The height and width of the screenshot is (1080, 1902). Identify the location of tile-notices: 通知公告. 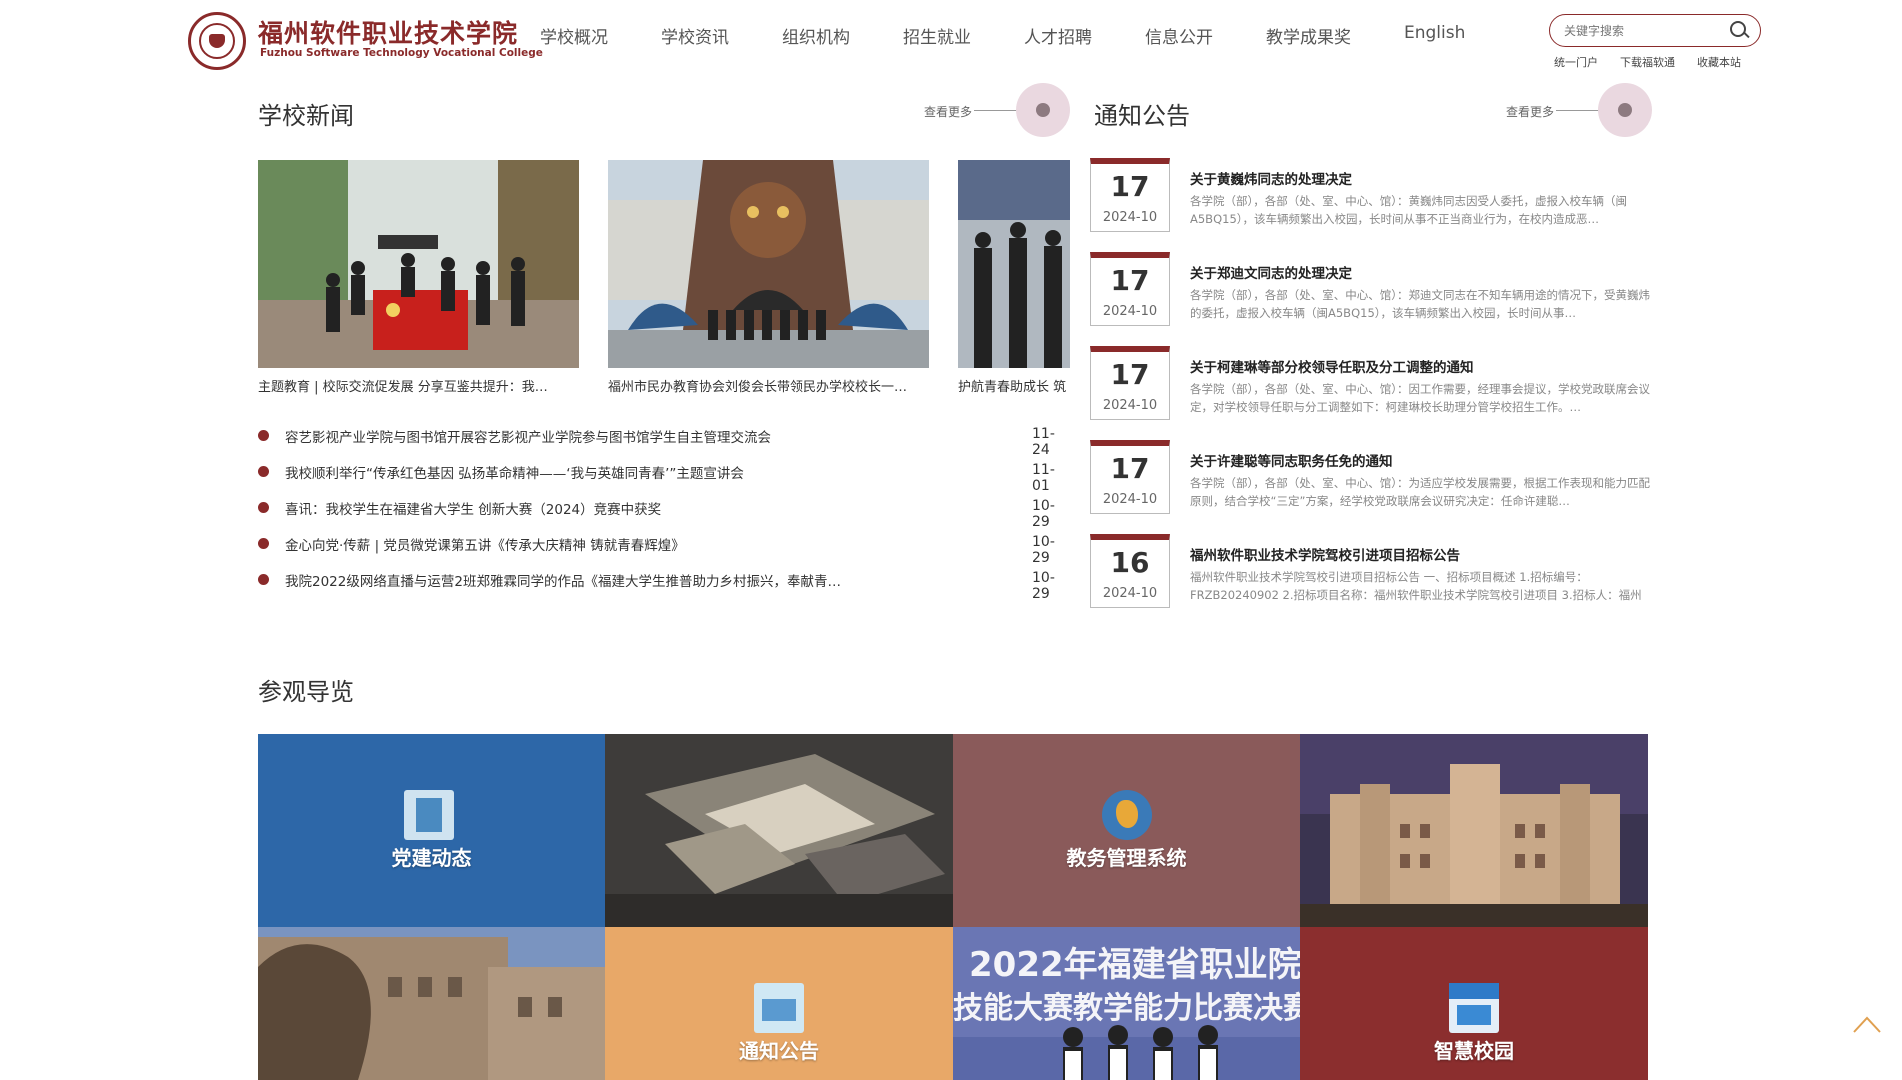
(779, 1003).